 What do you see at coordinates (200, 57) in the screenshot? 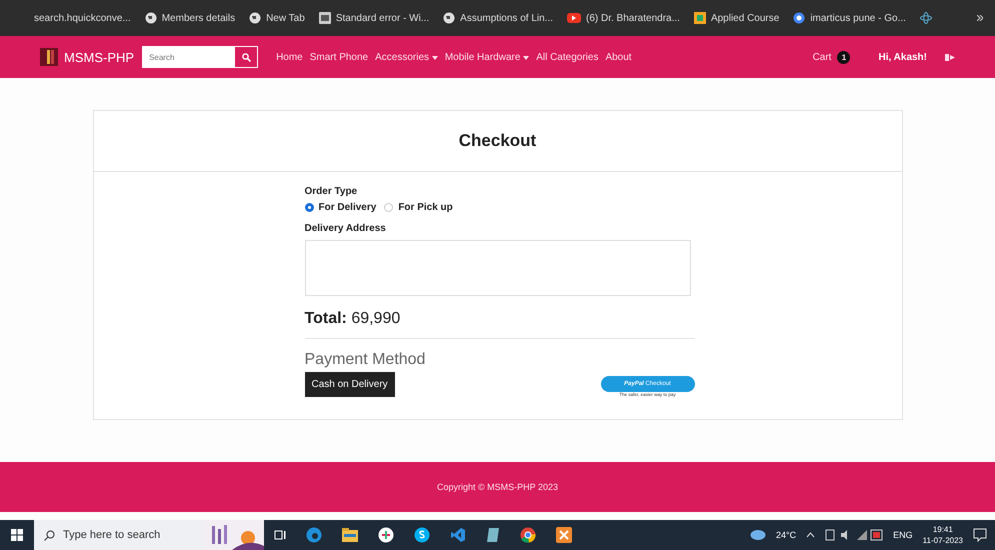
I see `search-field: Search` at bounding box center [200, 57].